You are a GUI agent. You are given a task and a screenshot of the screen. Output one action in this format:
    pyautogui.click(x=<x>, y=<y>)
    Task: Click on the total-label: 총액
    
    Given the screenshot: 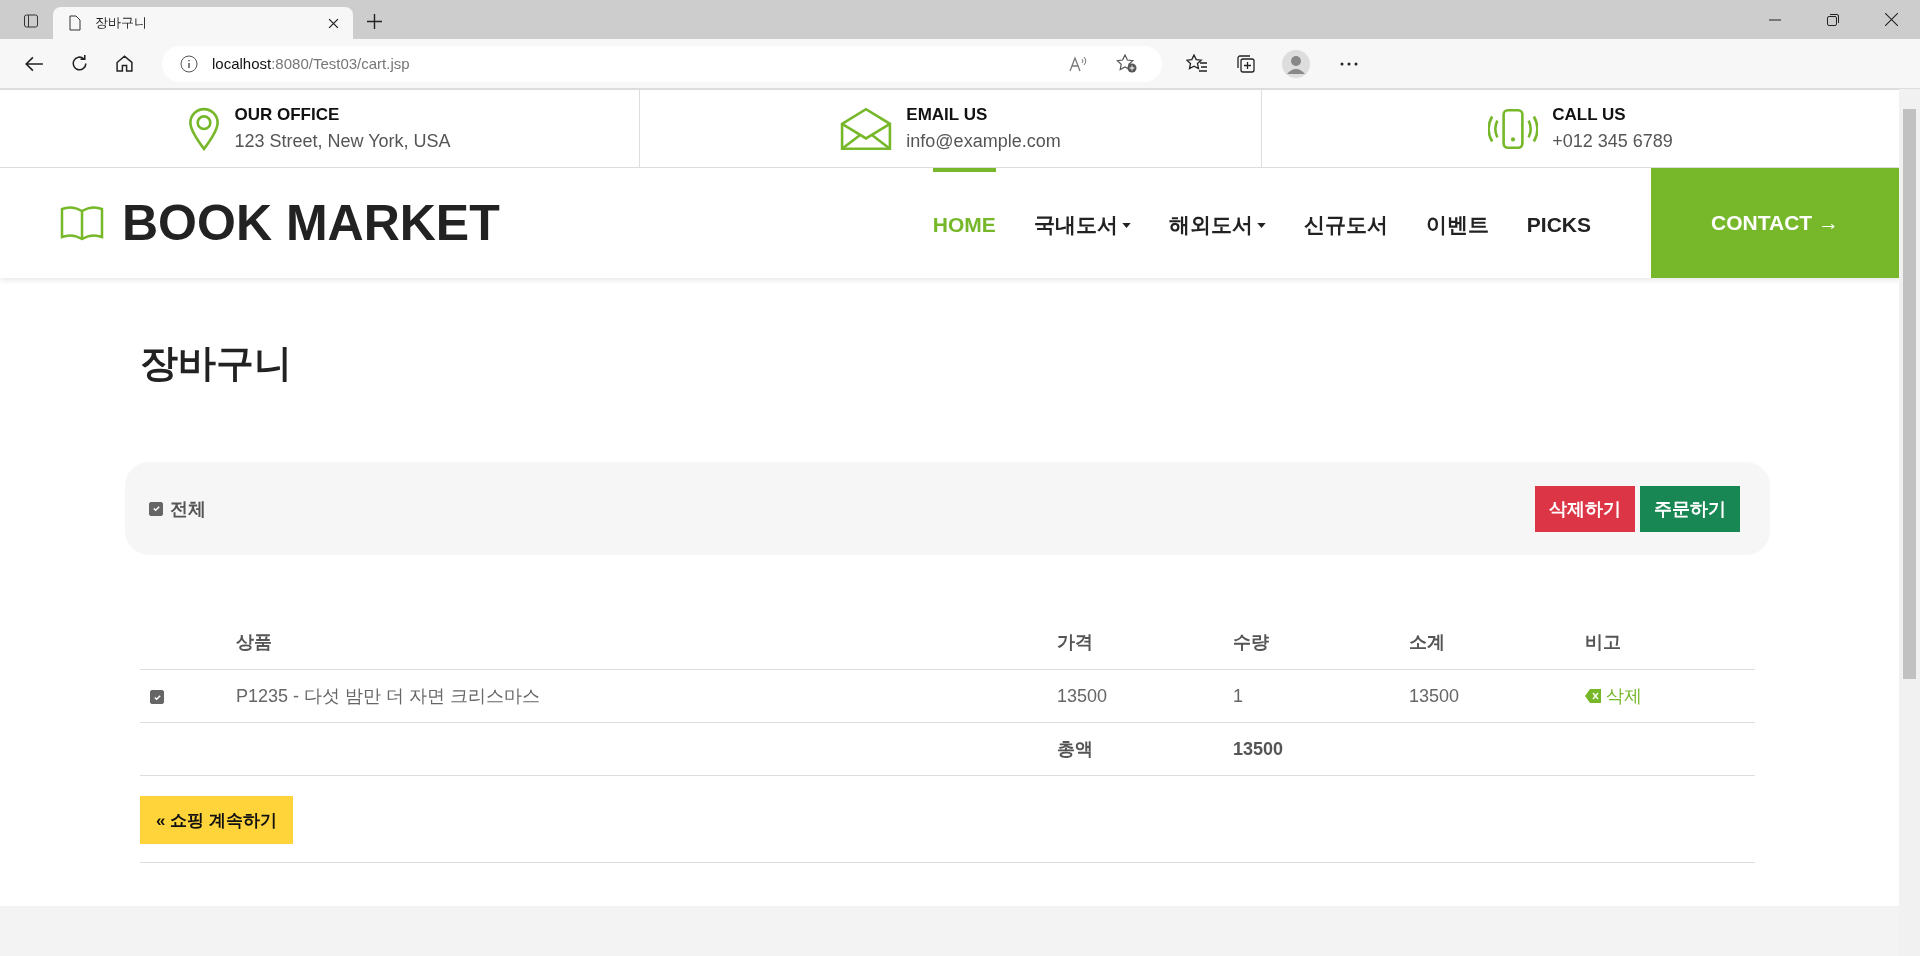 What is the action you would take?
    pyautogui.click(x=1144, y=749)
    